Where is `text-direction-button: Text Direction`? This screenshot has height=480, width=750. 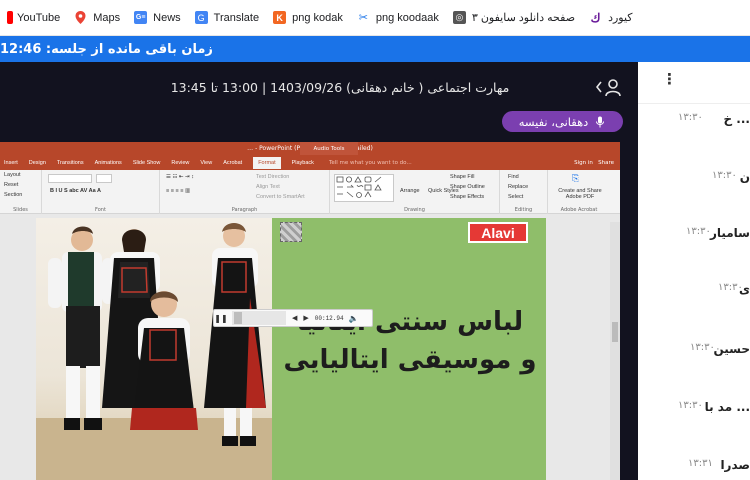
text-direction-button: Text Direction is located at coordinates (272, 177).